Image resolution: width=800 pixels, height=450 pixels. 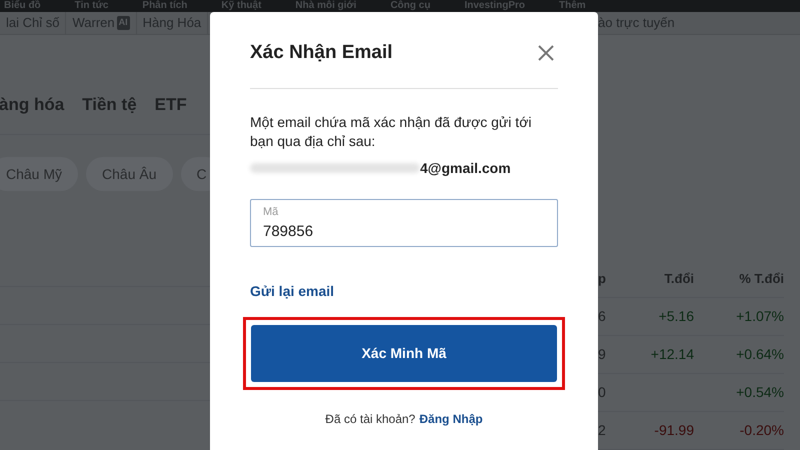 I want to click on resend-email-link: Gửi lại email, so click(x=292, y=291).